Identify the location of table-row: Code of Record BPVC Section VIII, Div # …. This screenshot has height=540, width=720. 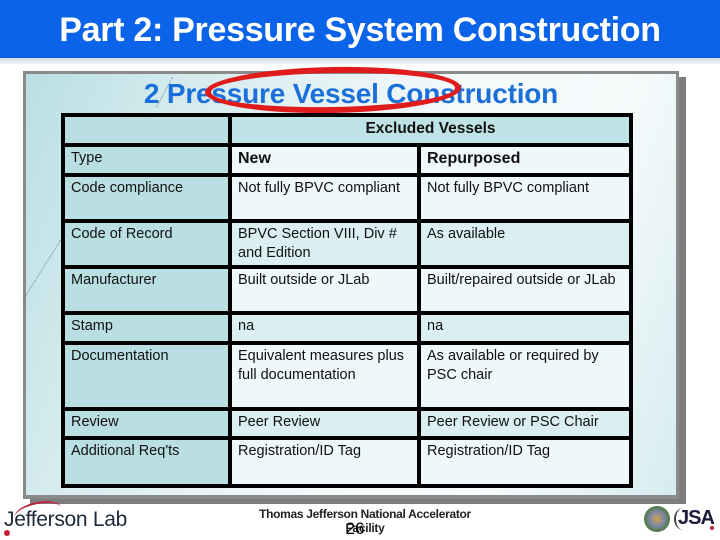
(347, 244).